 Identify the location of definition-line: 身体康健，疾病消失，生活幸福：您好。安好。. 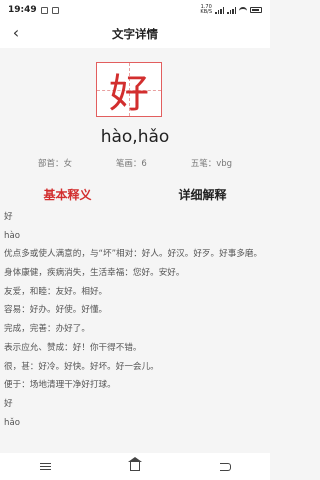
(94, 273).